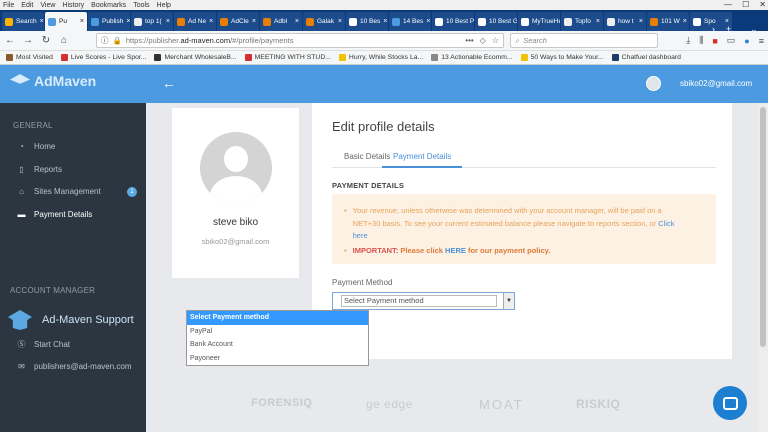 This screenshot has height=432, width=768. Describe the element at coordinates (77, 191) in the screenshot. I see `sidebar-item-sites-management: ⌂ Sites Management 1` at that location.